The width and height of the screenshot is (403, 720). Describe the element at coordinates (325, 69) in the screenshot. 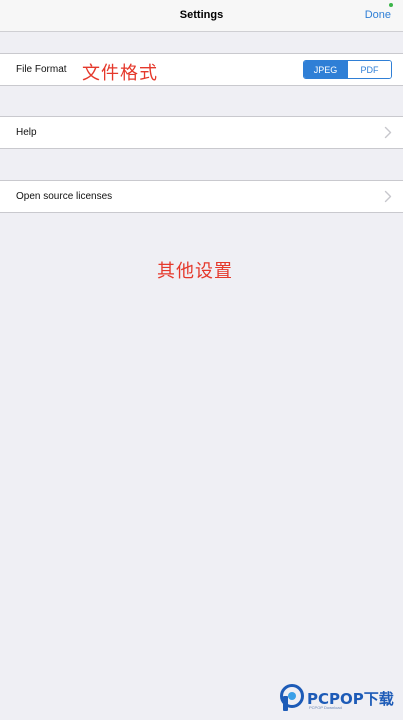

I see `format-option-jpeg: JPEG` at that location.